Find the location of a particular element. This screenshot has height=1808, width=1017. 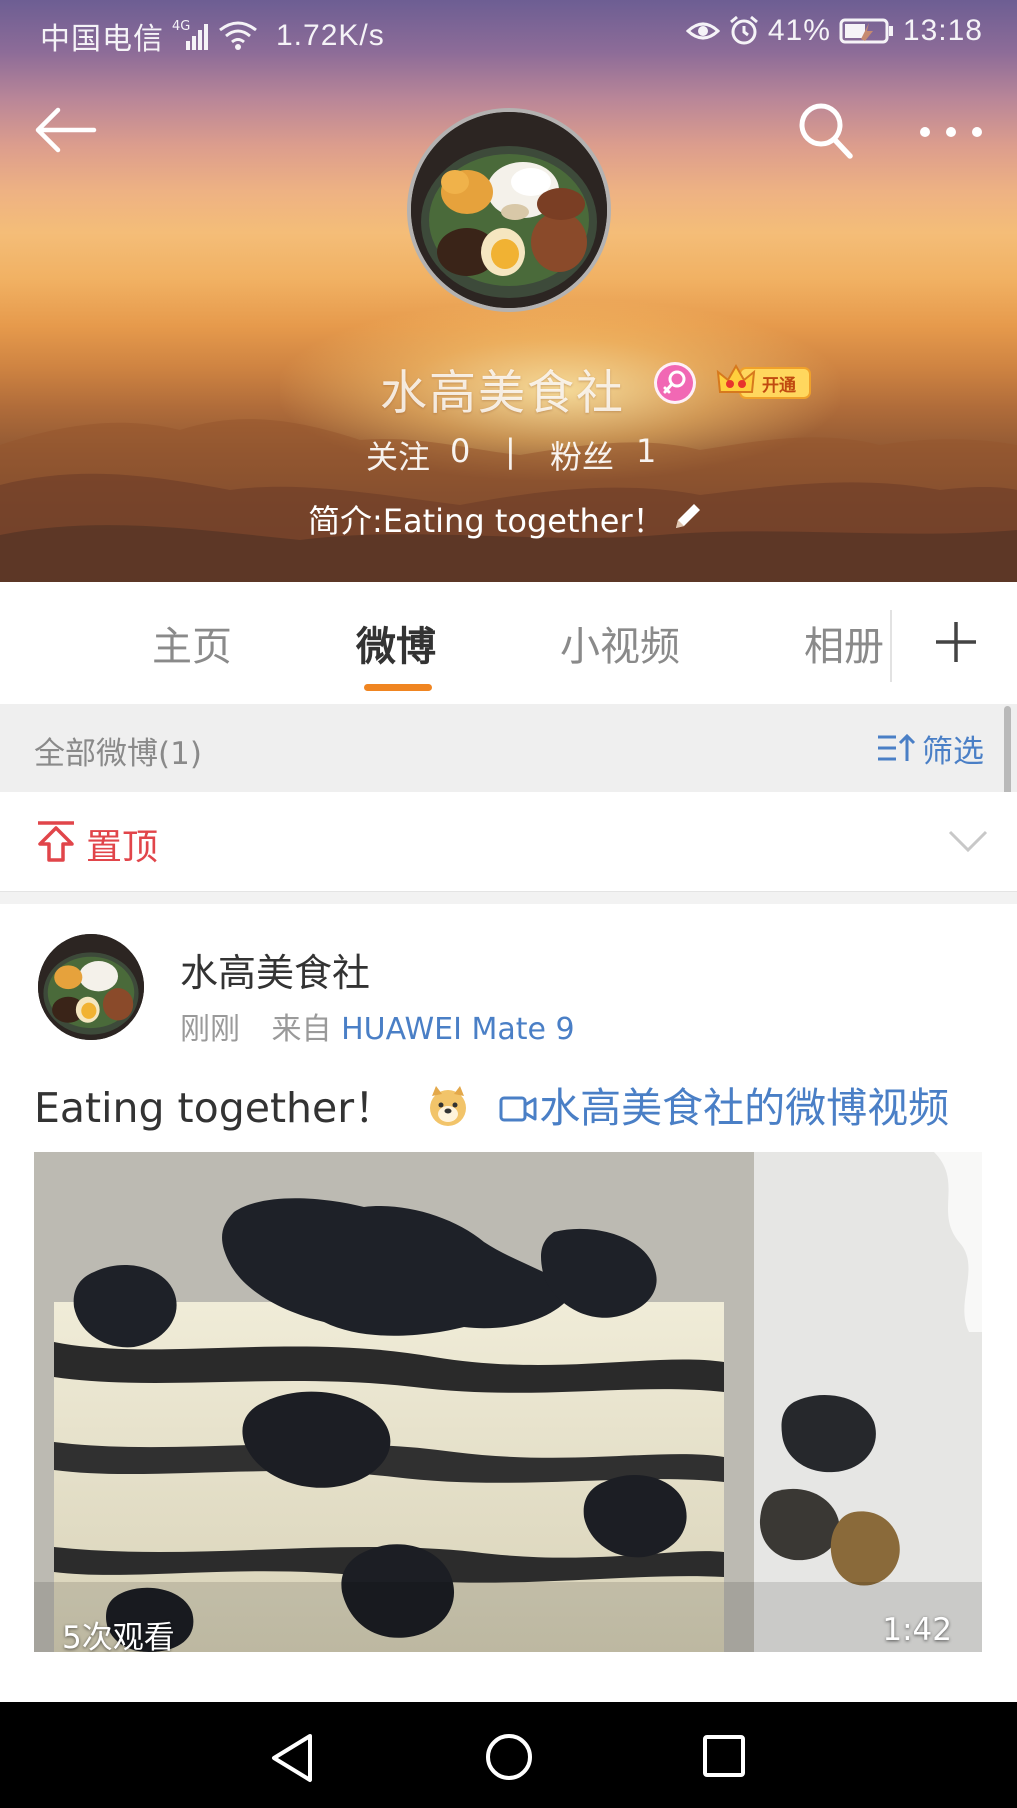

chevron-down-icon is located at coordinates (968, 842).